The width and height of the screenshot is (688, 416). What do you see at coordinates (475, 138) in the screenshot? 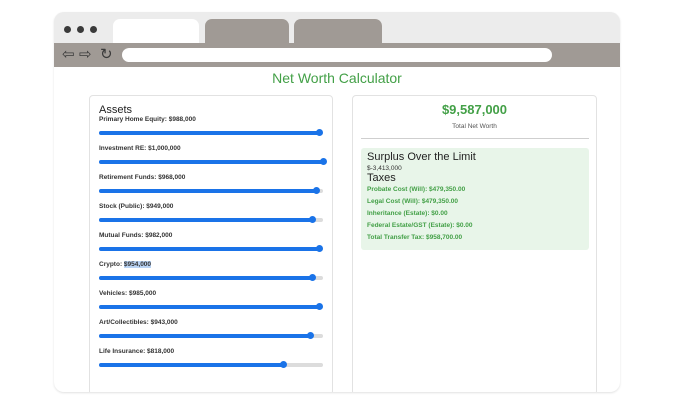
I see `divider` at bounding box center [475, 138].